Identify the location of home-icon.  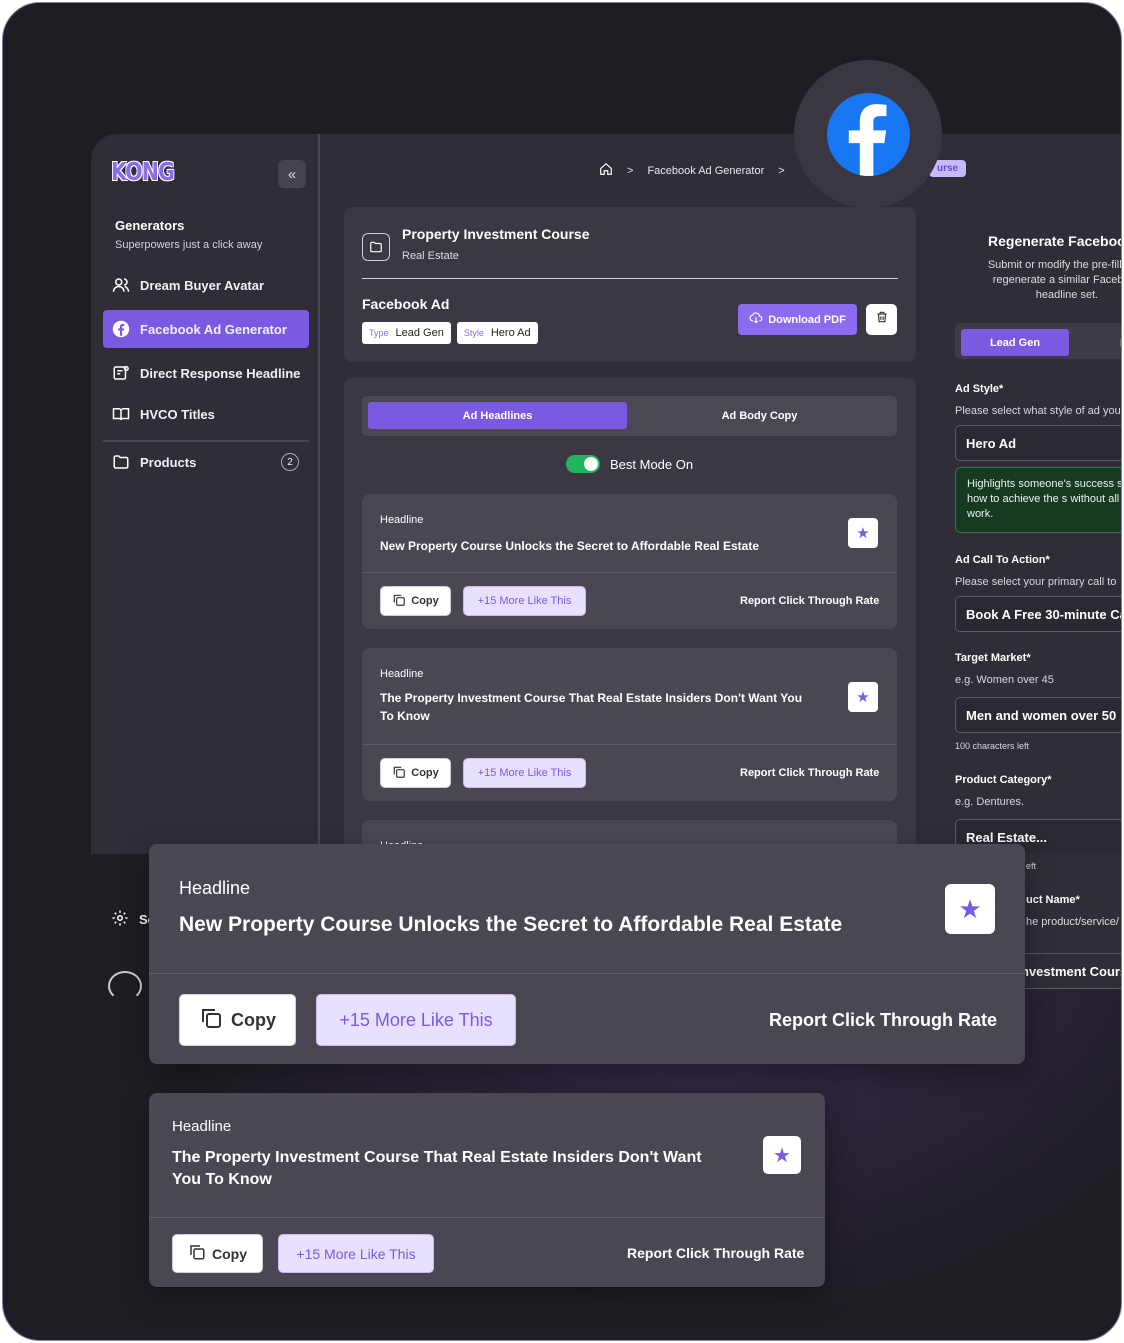
(606, 170).